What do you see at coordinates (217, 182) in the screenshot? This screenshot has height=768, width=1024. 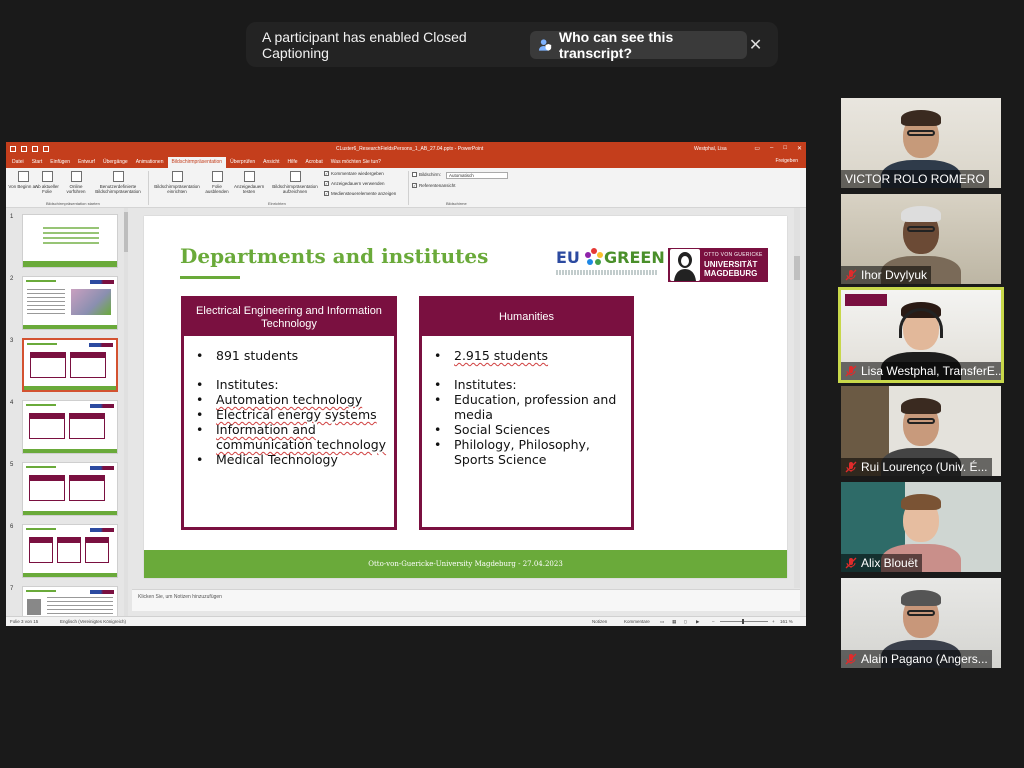 I see `hide-slide-button: Folie ausblenden` at bounding box center [217, 182].